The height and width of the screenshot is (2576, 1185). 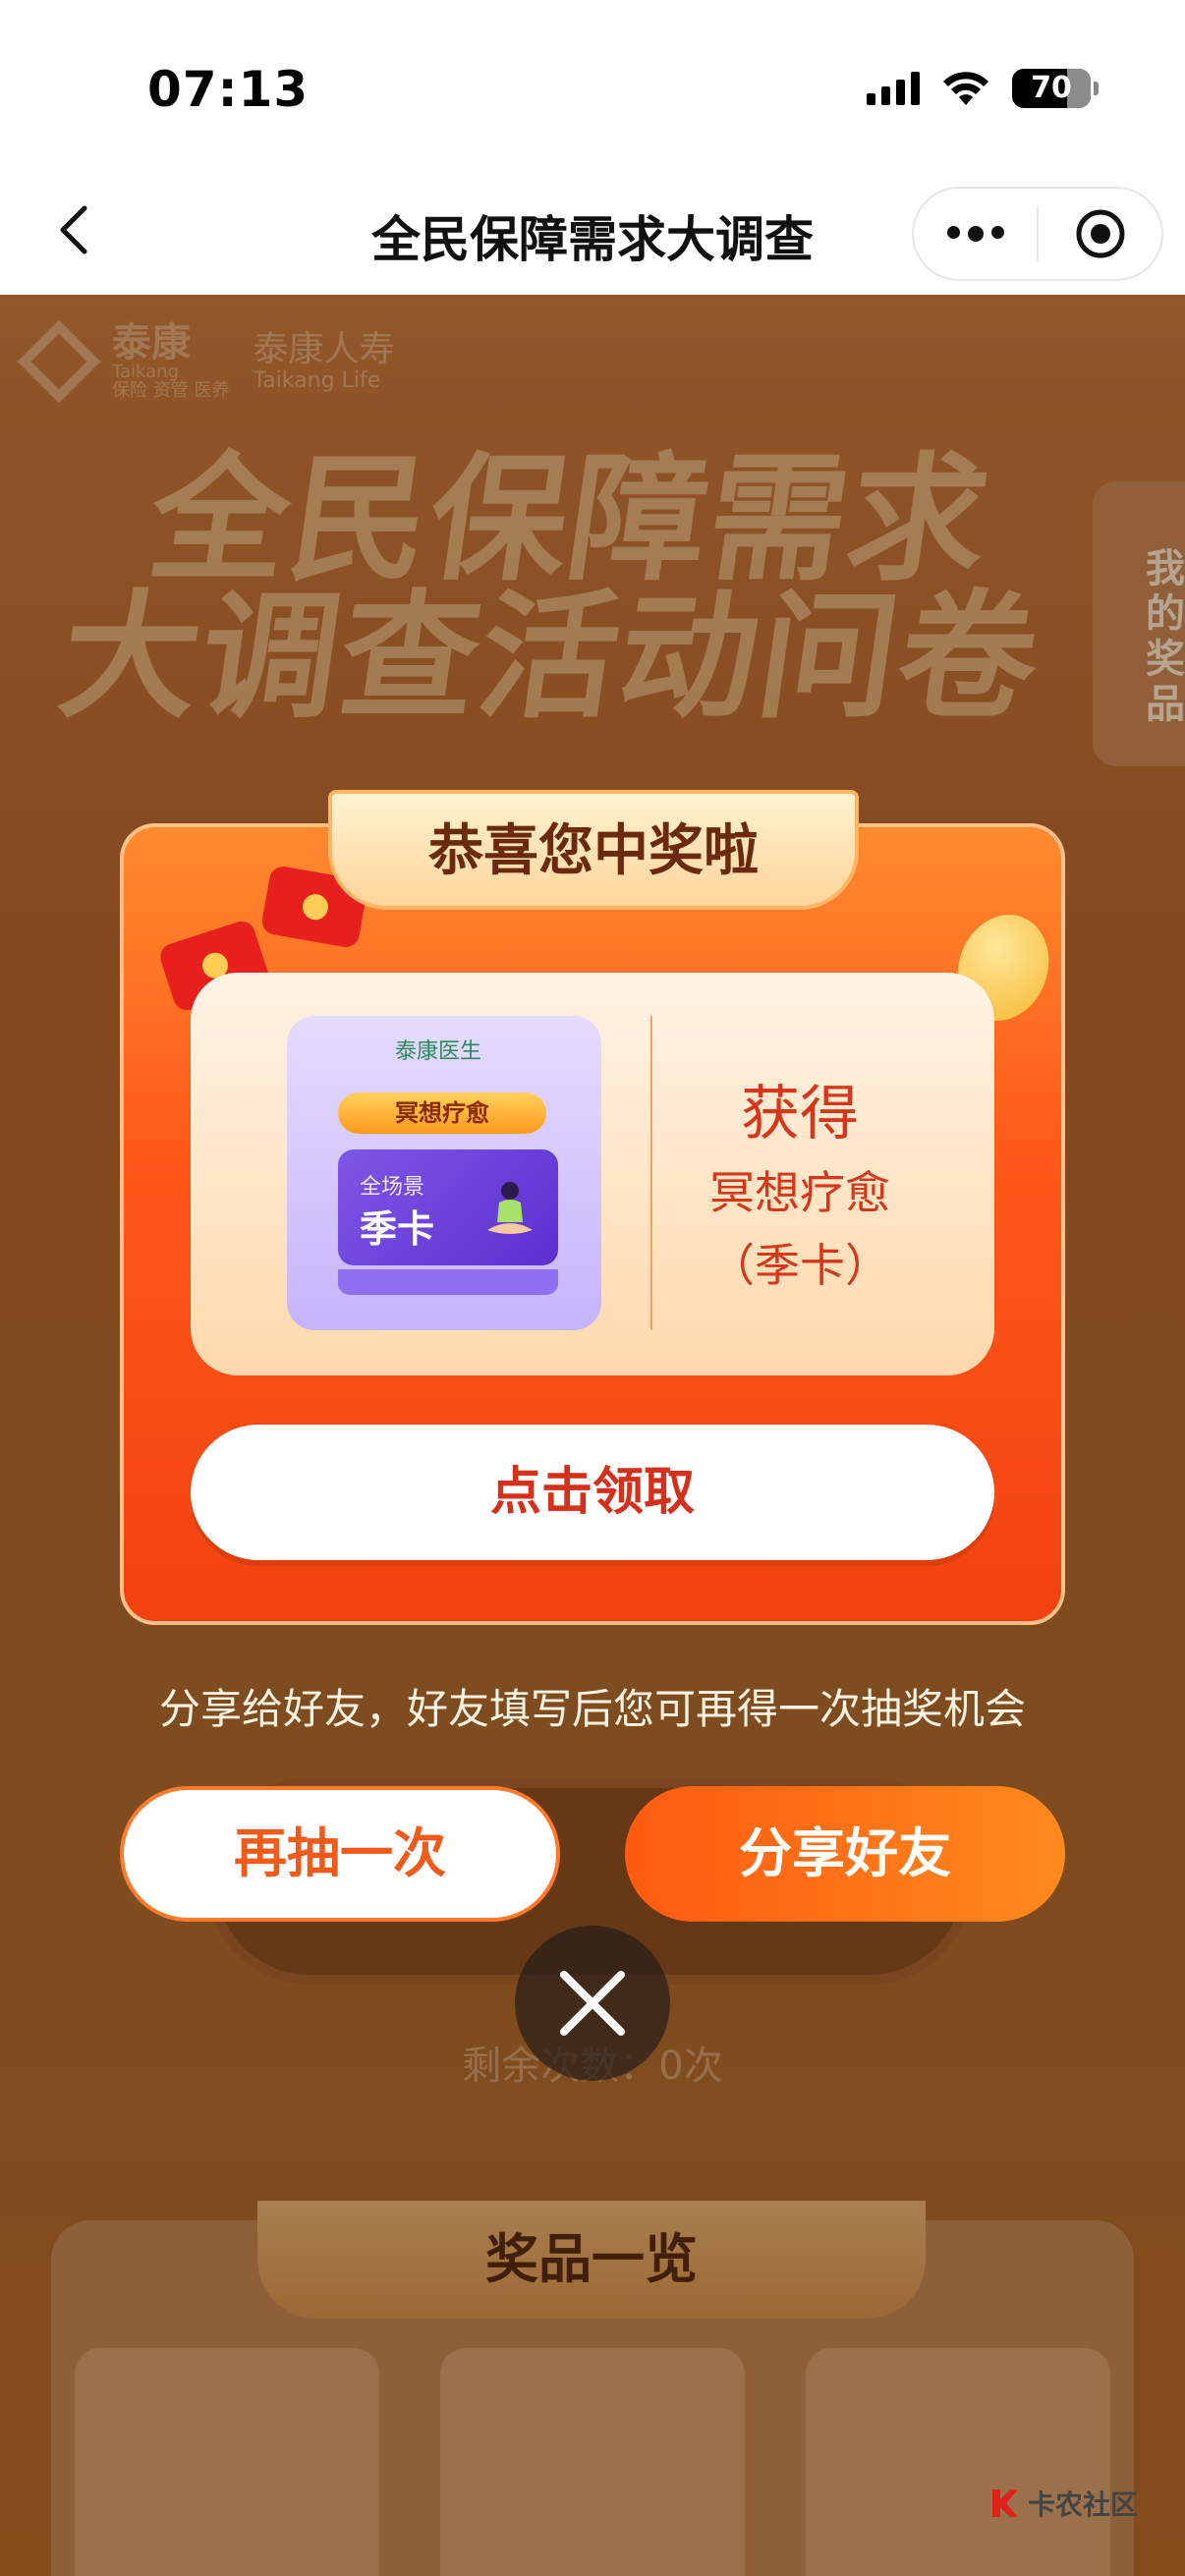 What do you see at coordinates (1052, 88) in the screenshot?
I see `battery-level: 70` at bounding box center [1052, 88].